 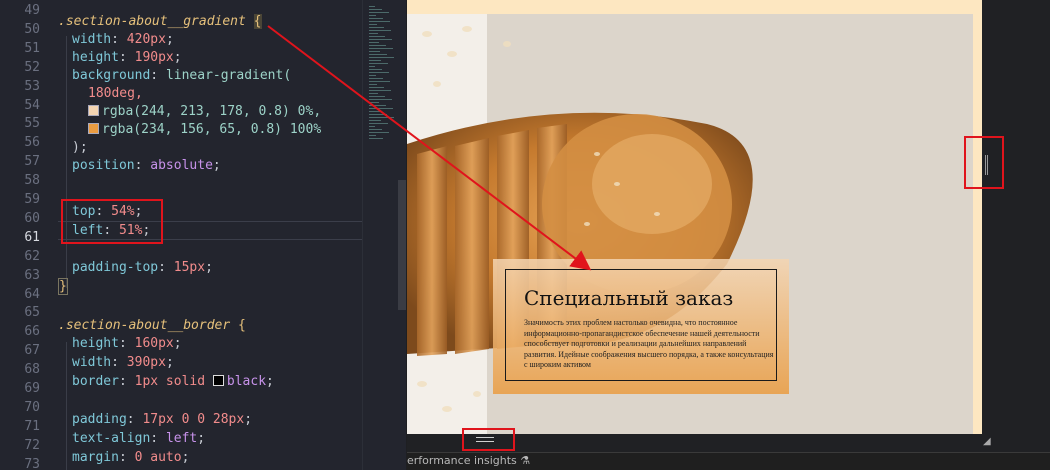 I want to click on css-value: rgba(244, 213, 178, 0.8) 0%,, so click(x=212, y=111).